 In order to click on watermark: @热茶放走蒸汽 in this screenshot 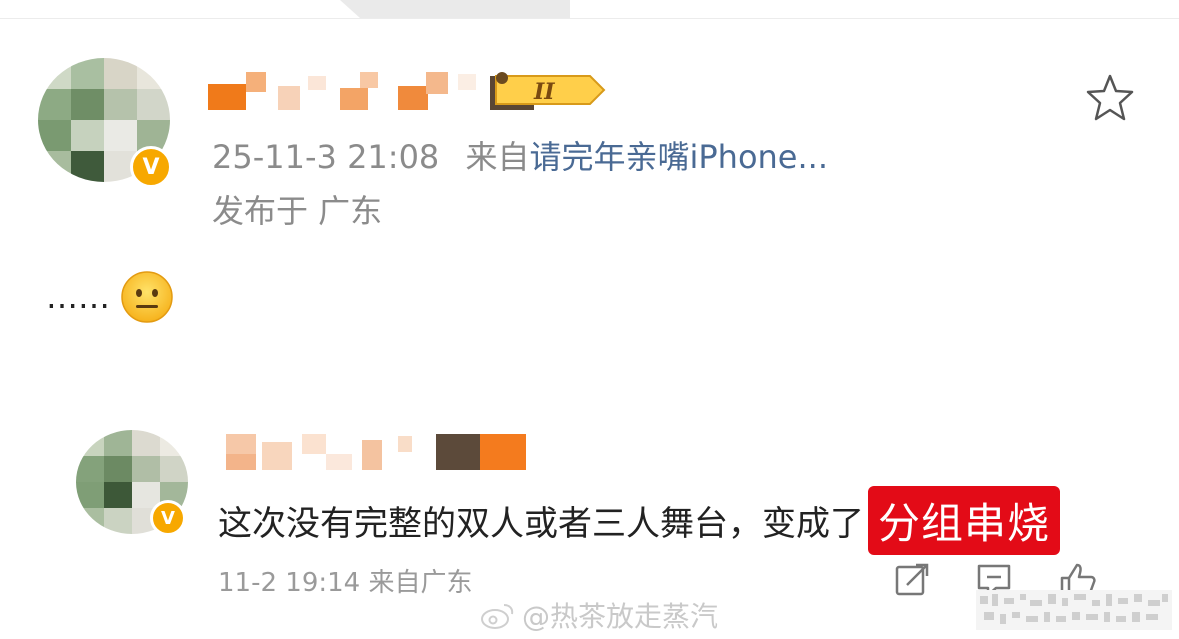, I will do `click(599, 615)`.